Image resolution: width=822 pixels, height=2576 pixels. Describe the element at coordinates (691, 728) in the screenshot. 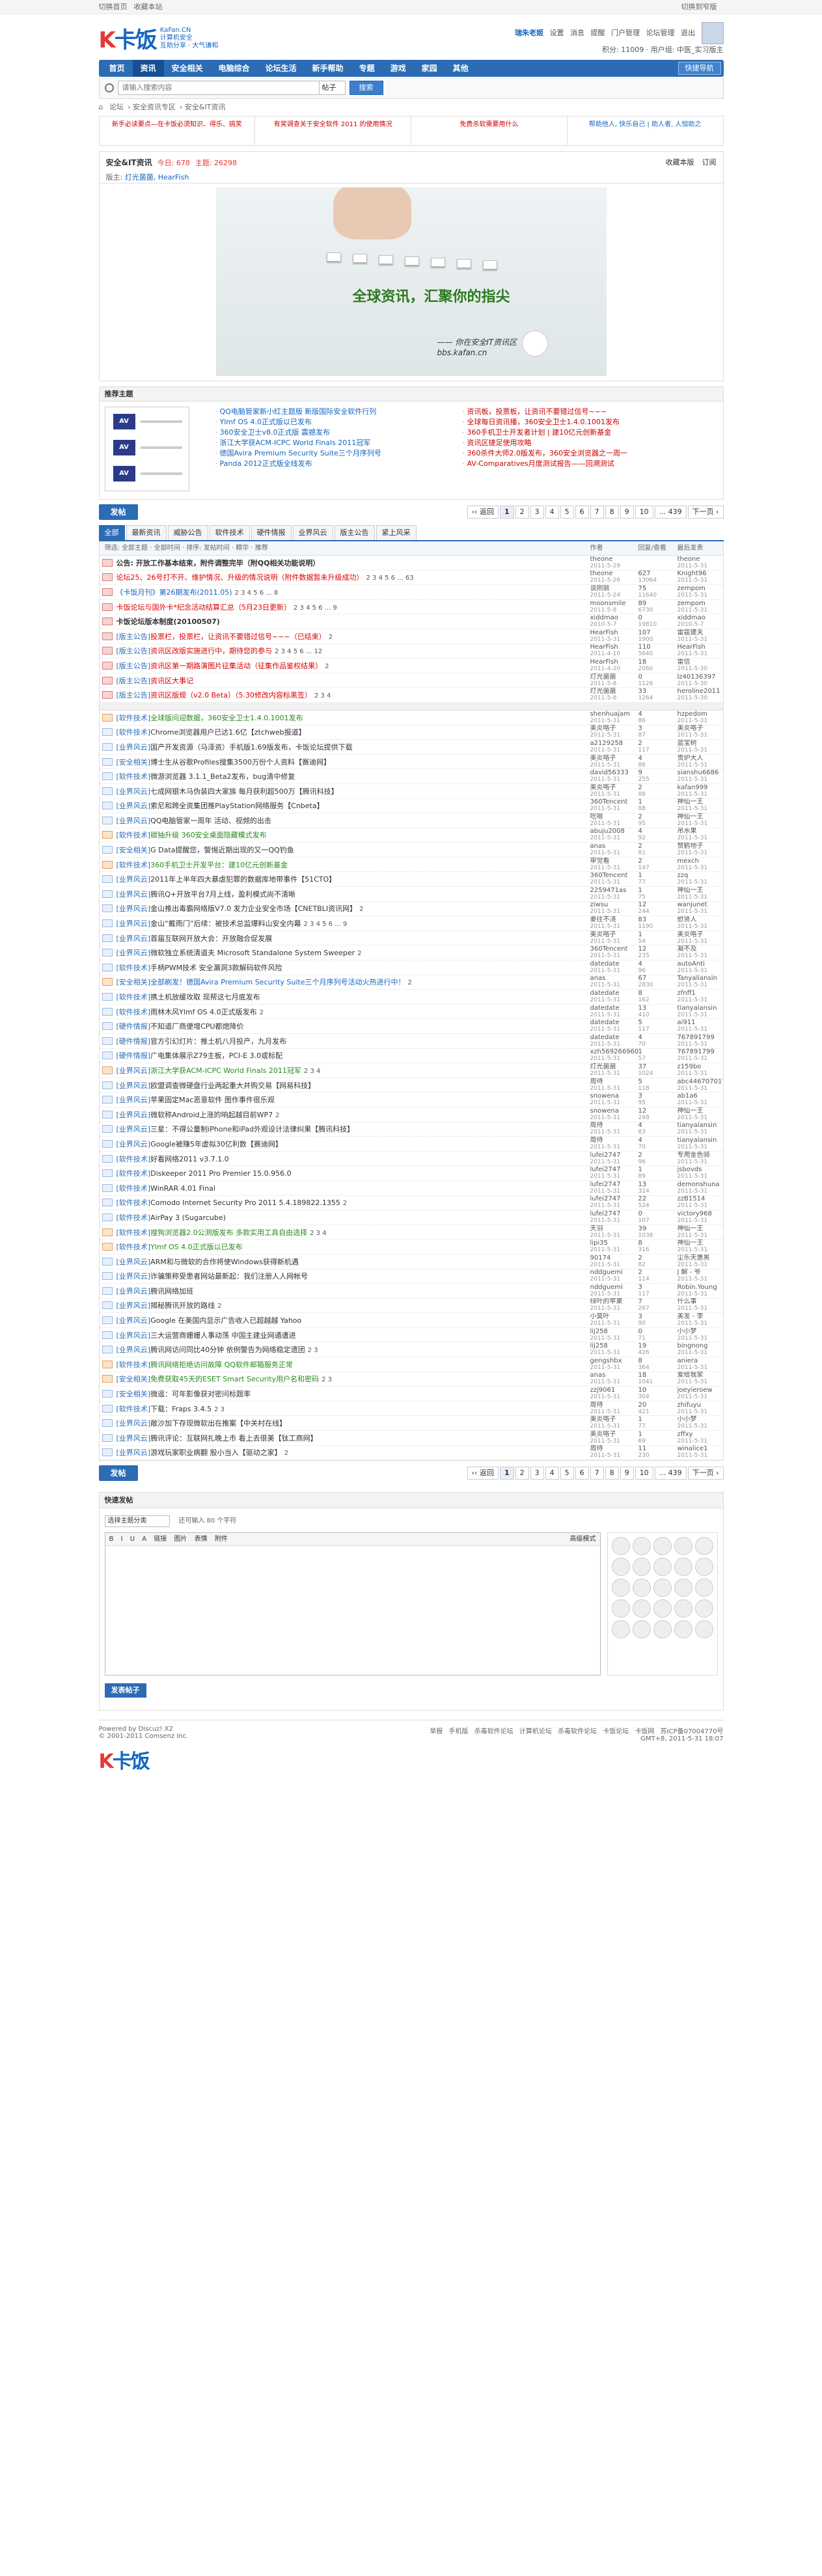

I see `thread-last-user: 美炎咯子` at that location.